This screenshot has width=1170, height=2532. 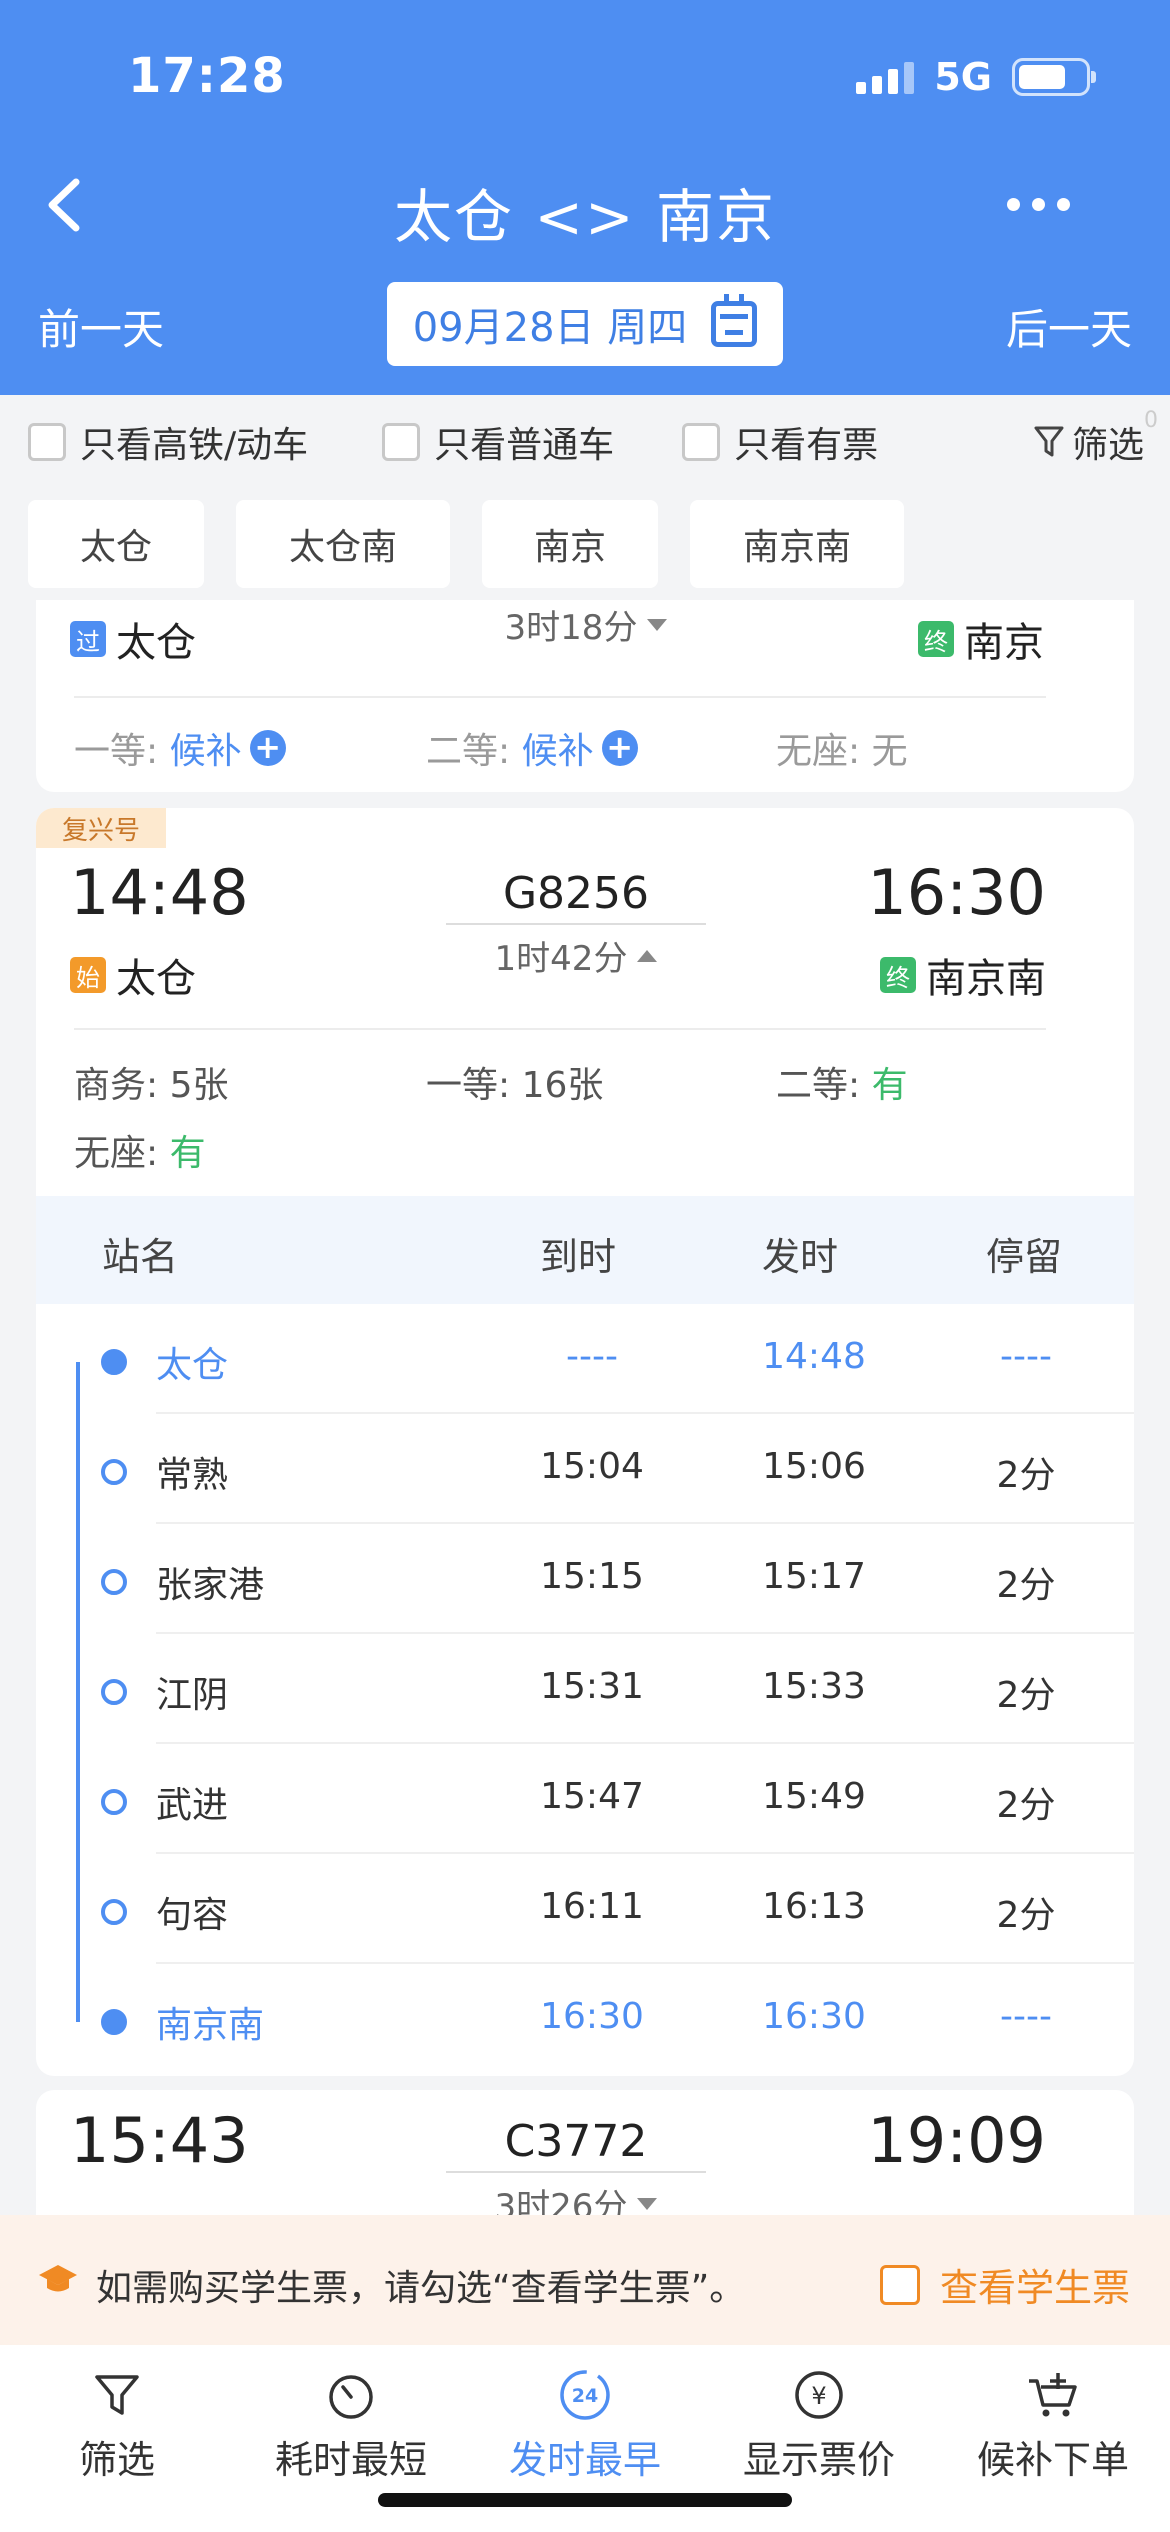 What do you see at coordinates (585, 1579) in the screenshot?
I see `stop-row: 张家港 15:15 15:17 2分` at bounding box center [585, 1579].